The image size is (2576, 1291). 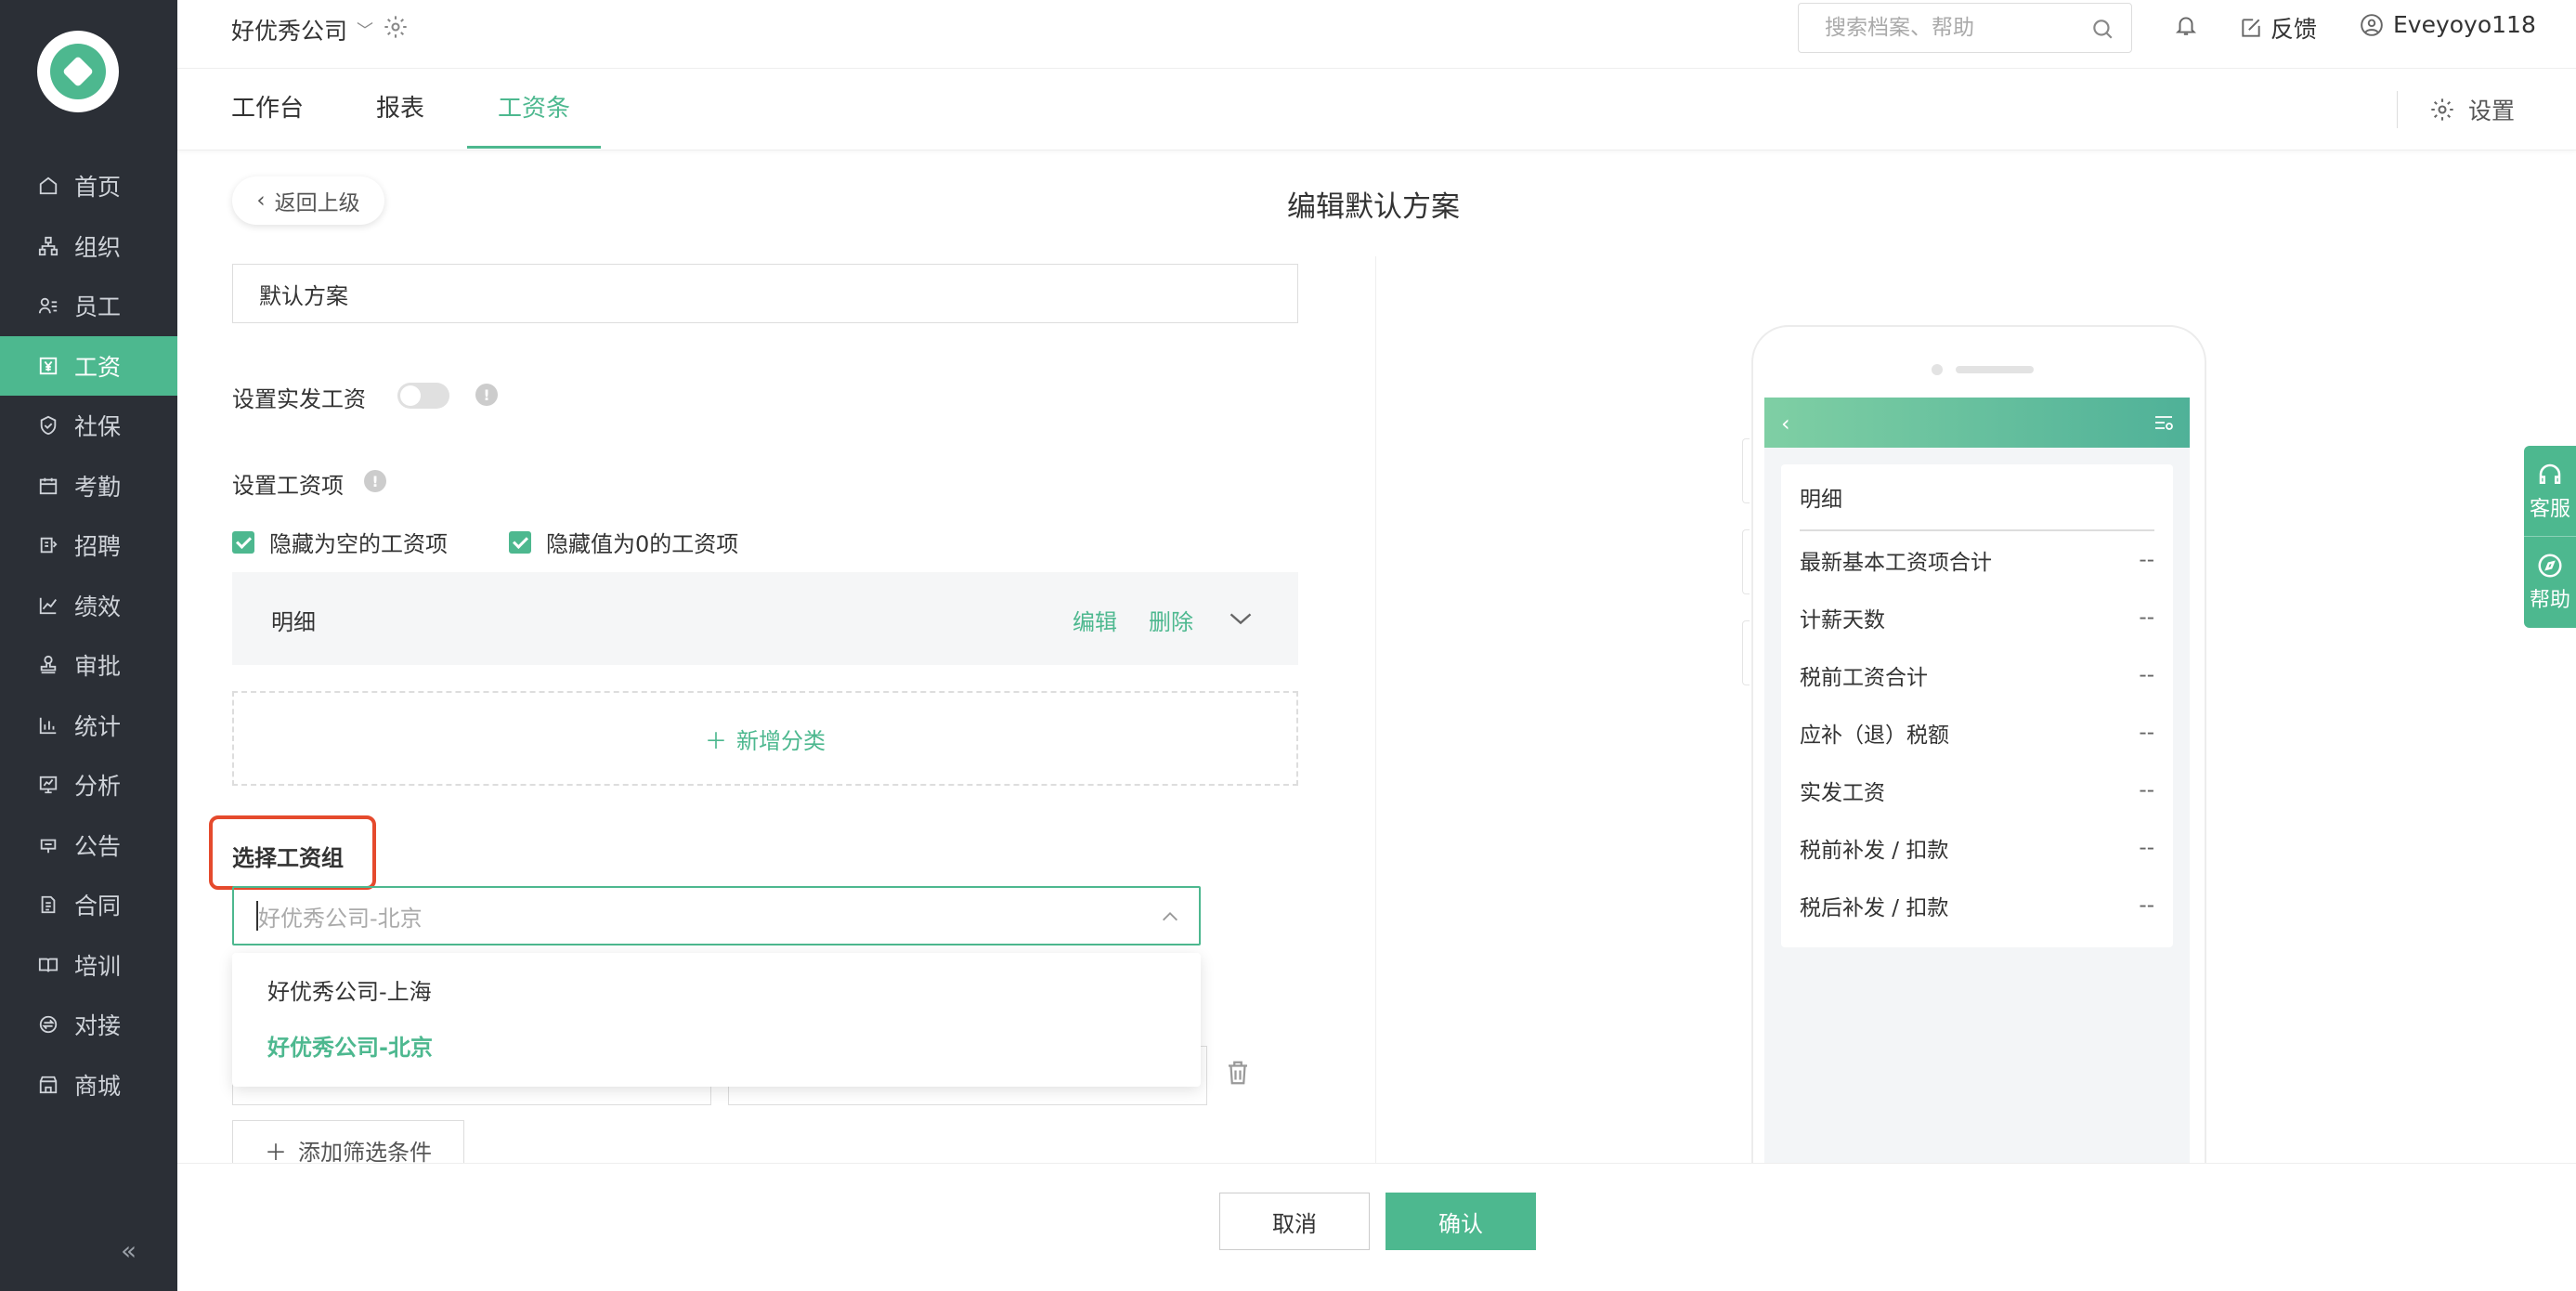 What do you see at coordinates (716, 915) in the screenshot?
I see `salary-group-select: 好优秀公司-北京` at bounding box center [716, 915].